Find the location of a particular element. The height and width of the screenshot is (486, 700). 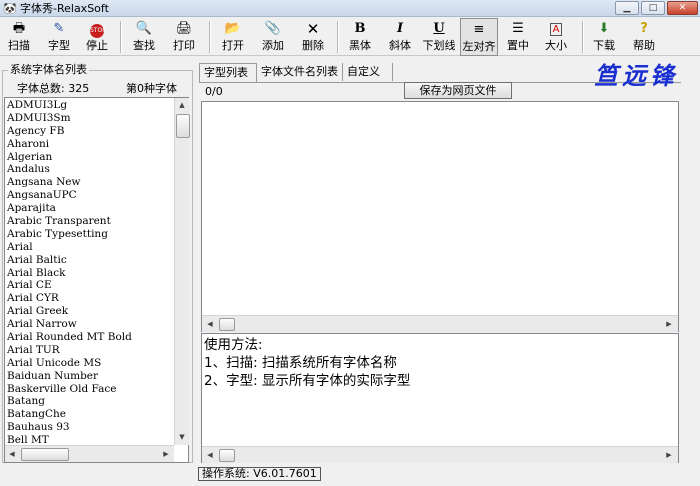

glyph-button: ✎ 字型 is located at coordinates (59, 37).